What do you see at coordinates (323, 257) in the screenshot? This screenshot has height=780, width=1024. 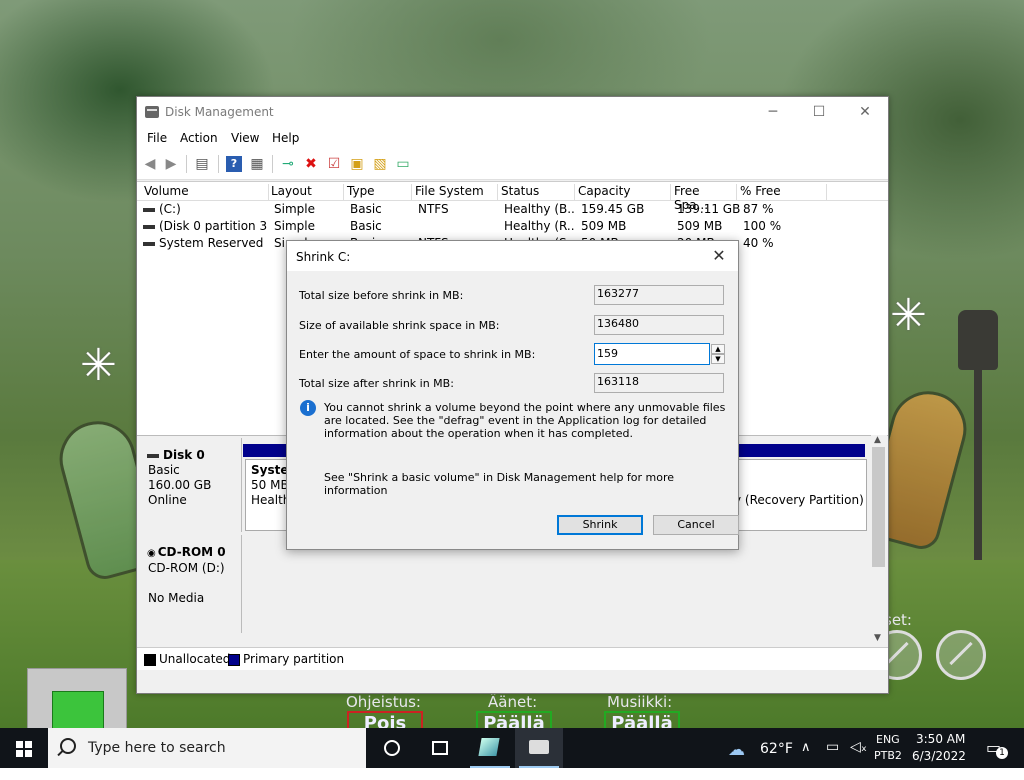 I see `dialog-title: Shrink C:` at bounding box center [323, 257].